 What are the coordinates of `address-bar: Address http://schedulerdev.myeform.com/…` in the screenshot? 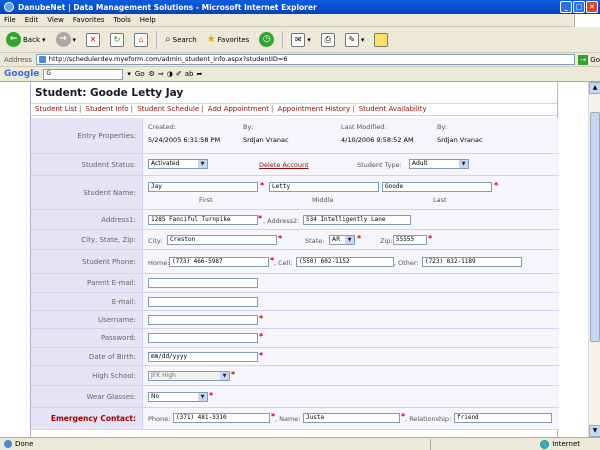 It's located at (300, 60).